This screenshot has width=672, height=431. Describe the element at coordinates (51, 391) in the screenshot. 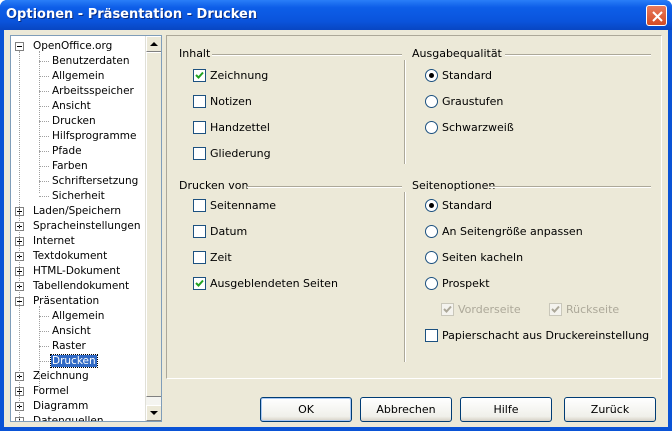

I see `tree-item-formel: Formel` at that location.